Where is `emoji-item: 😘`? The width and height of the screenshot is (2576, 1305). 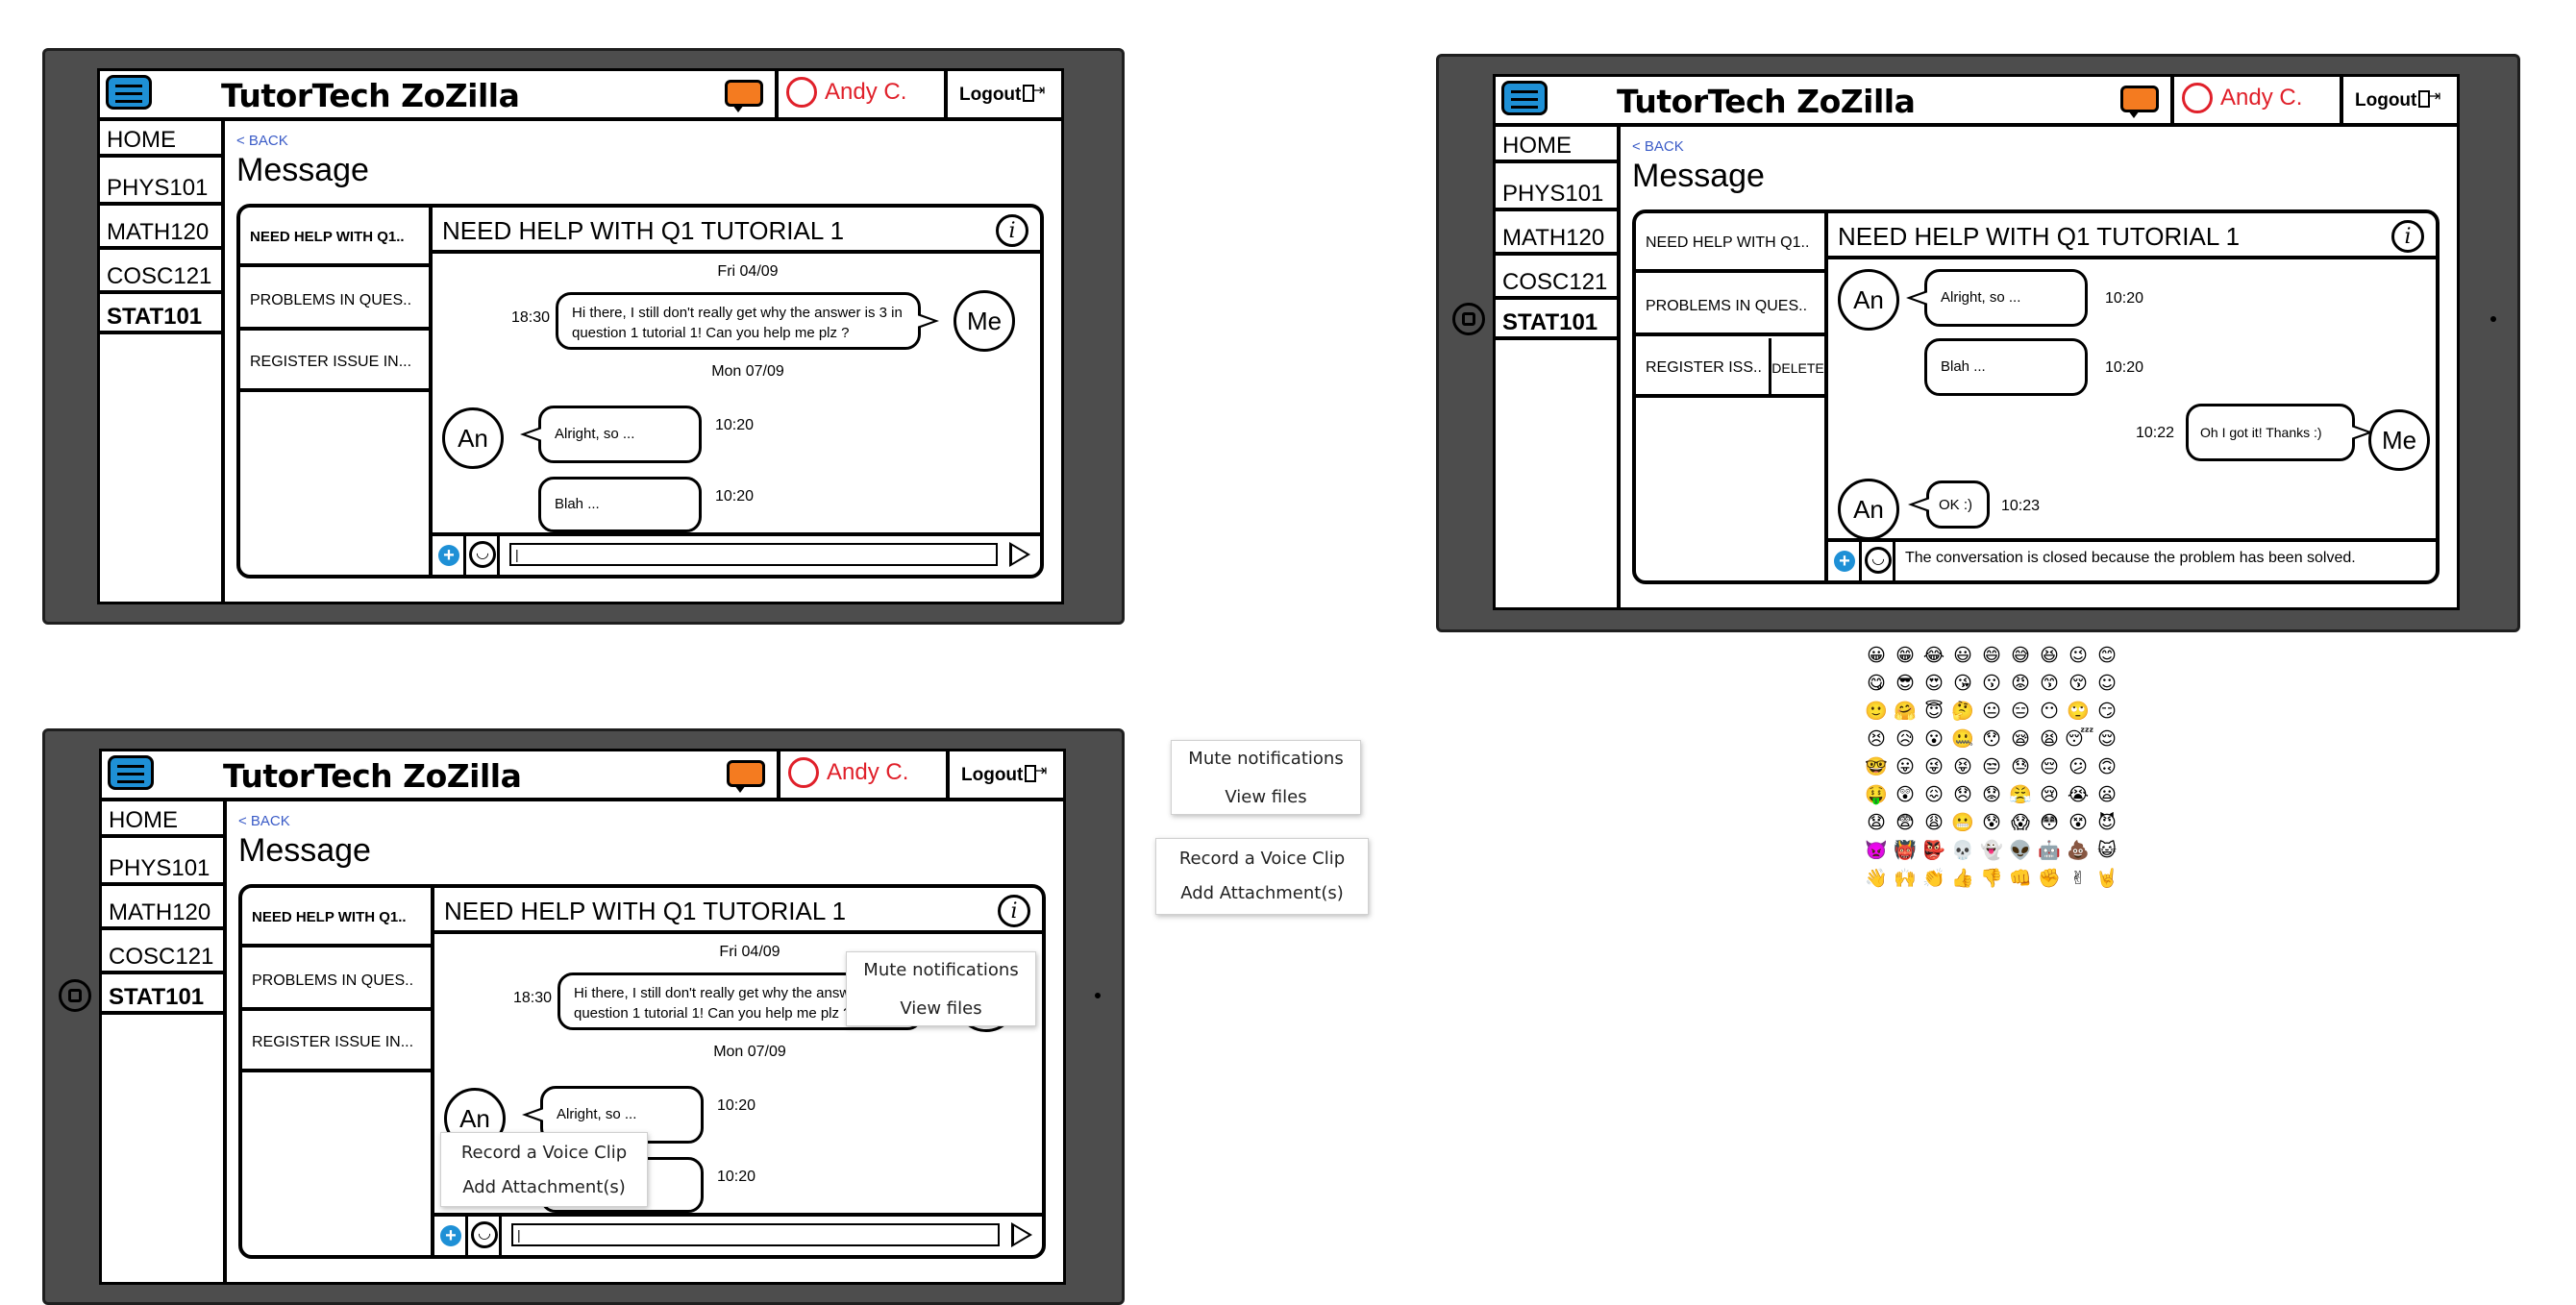
emoji-item: 😘 is located at coordinates (1963, 684).